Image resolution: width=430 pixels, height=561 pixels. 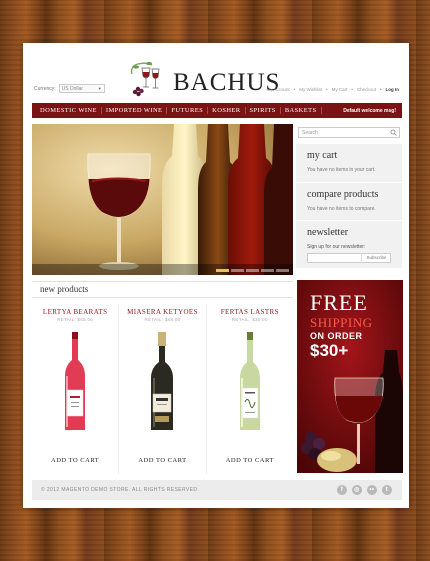 What do you see at coordinates (250, 312) in the screenshot?
I see `product-name: FERTAS LASTRS` at bounding box center [250, 312].